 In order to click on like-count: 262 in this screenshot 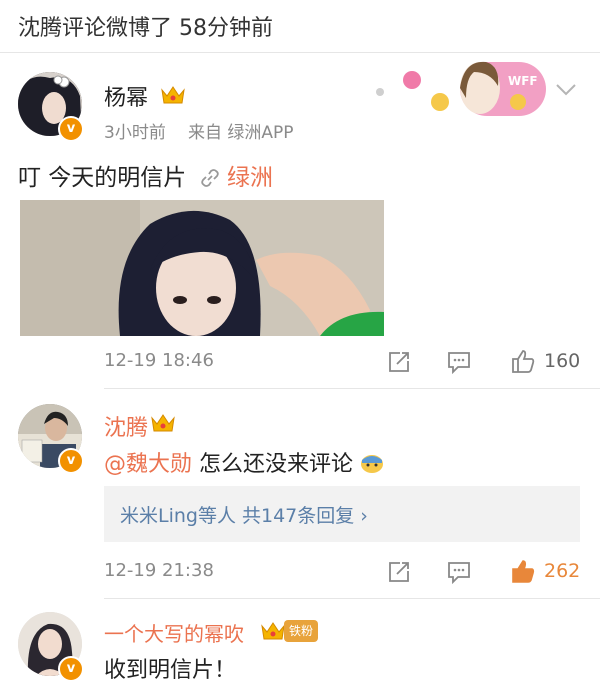, I will do `click(562, 571)`.